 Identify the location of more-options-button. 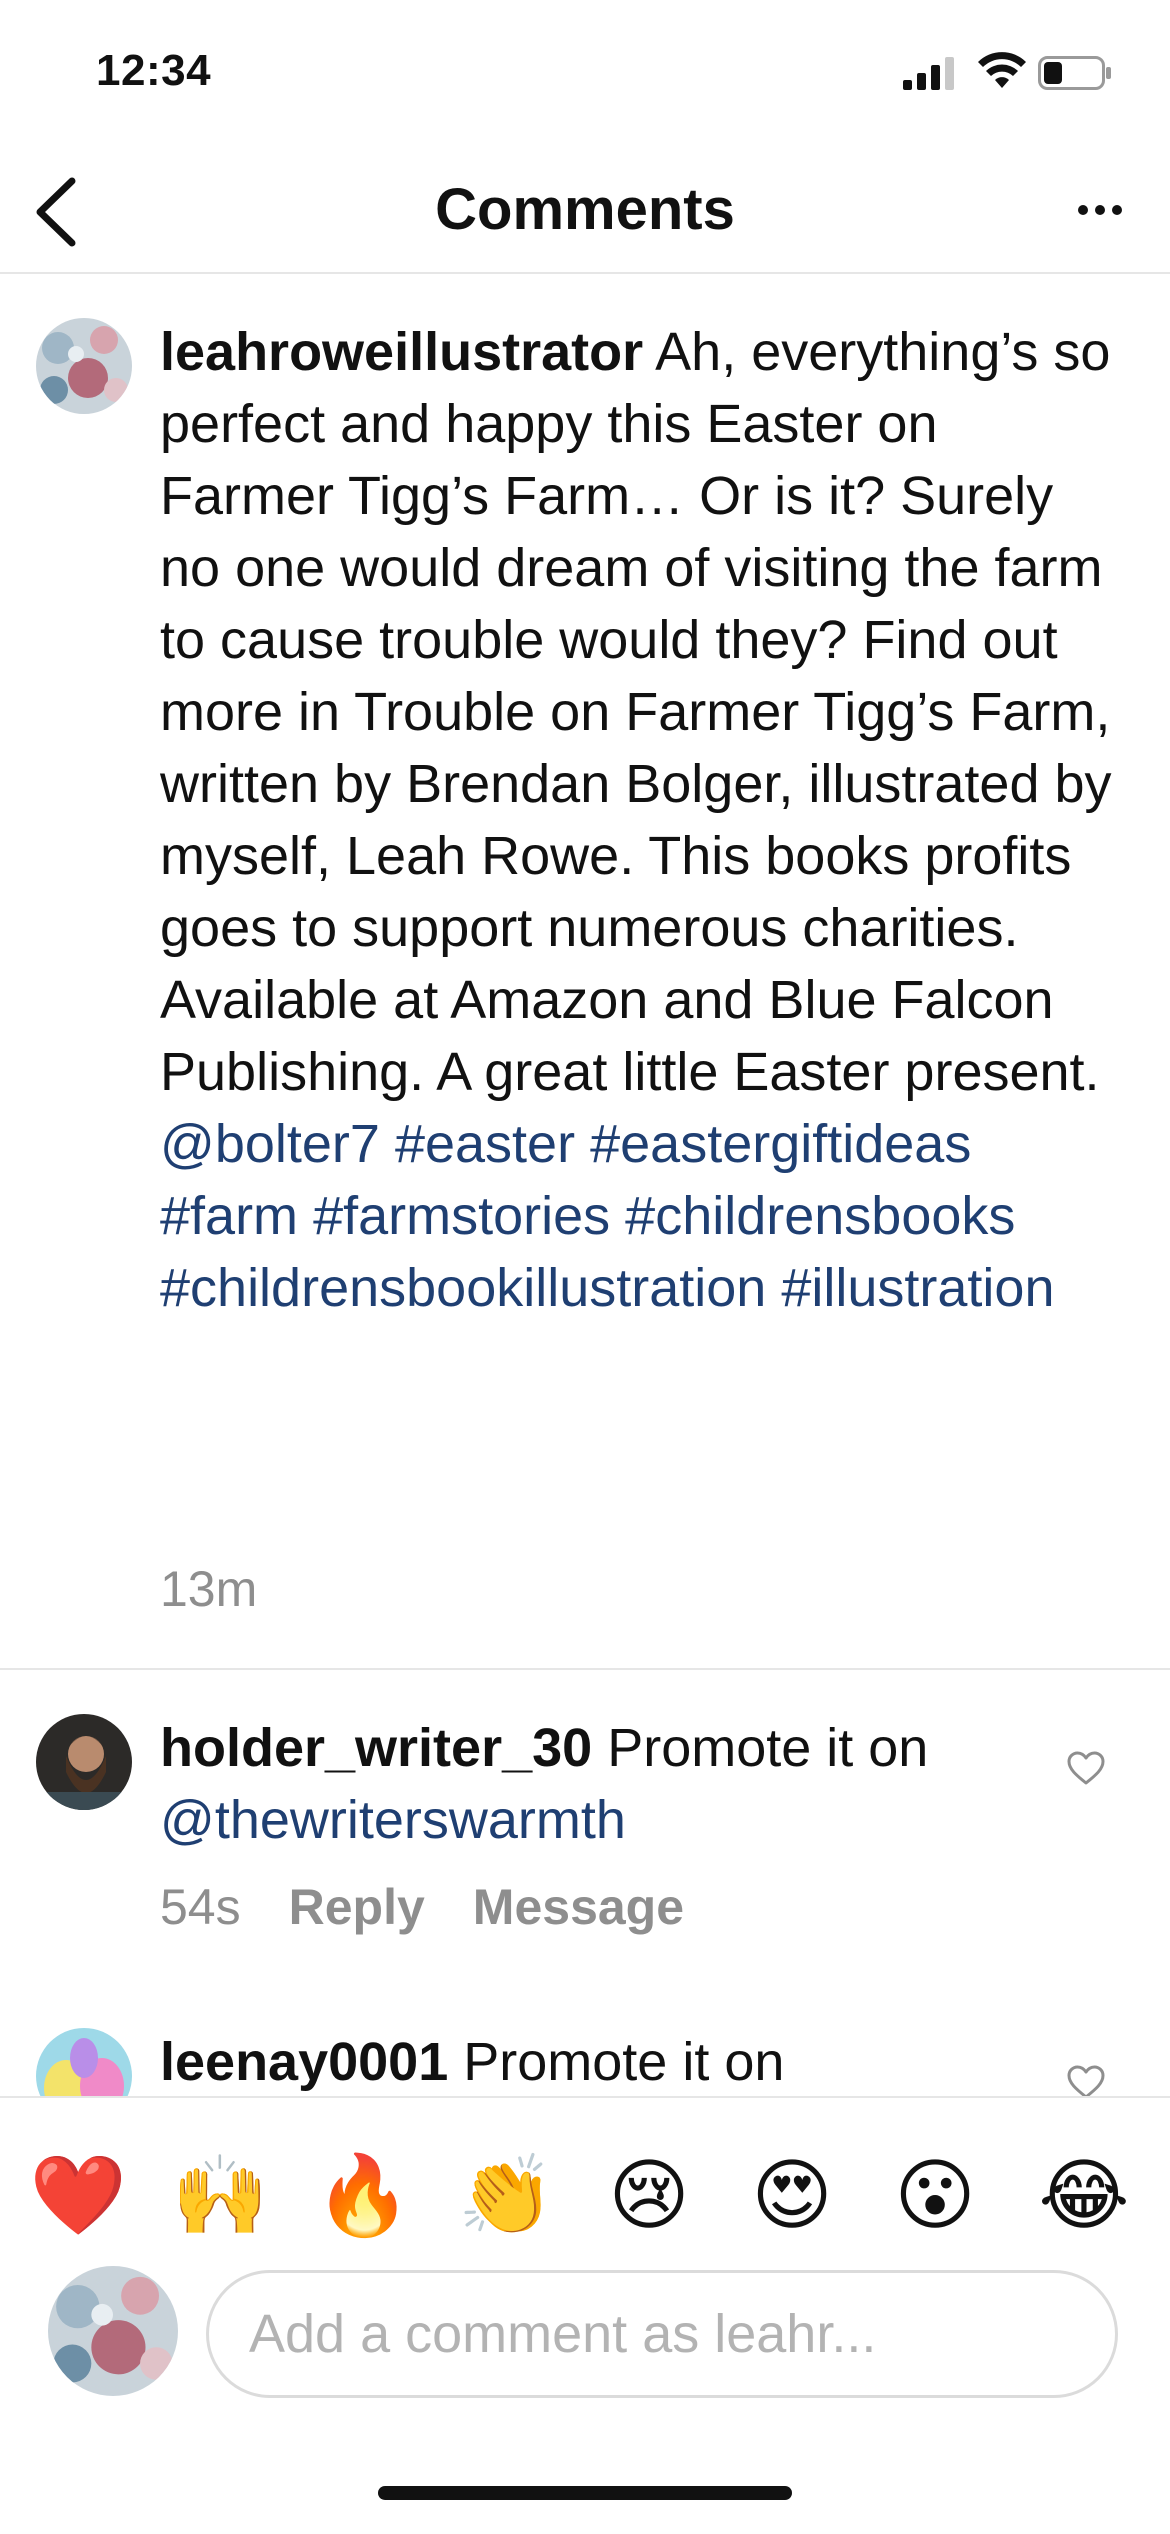
(1100, 210).